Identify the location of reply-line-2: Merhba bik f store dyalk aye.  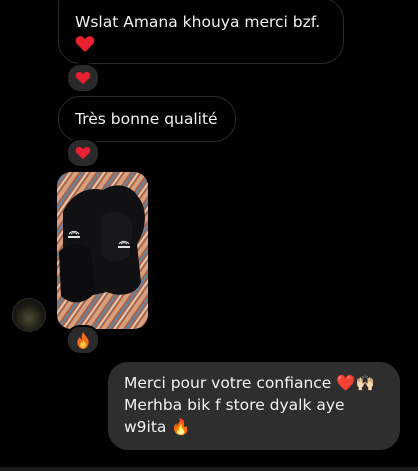
(234, 405).